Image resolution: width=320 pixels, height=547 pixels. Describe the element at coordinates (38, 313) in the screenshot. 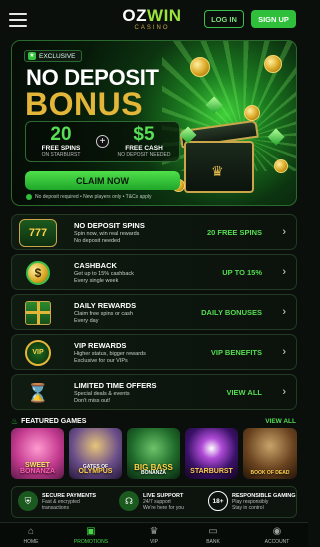

I see `gift-calendar-icon` at that location.